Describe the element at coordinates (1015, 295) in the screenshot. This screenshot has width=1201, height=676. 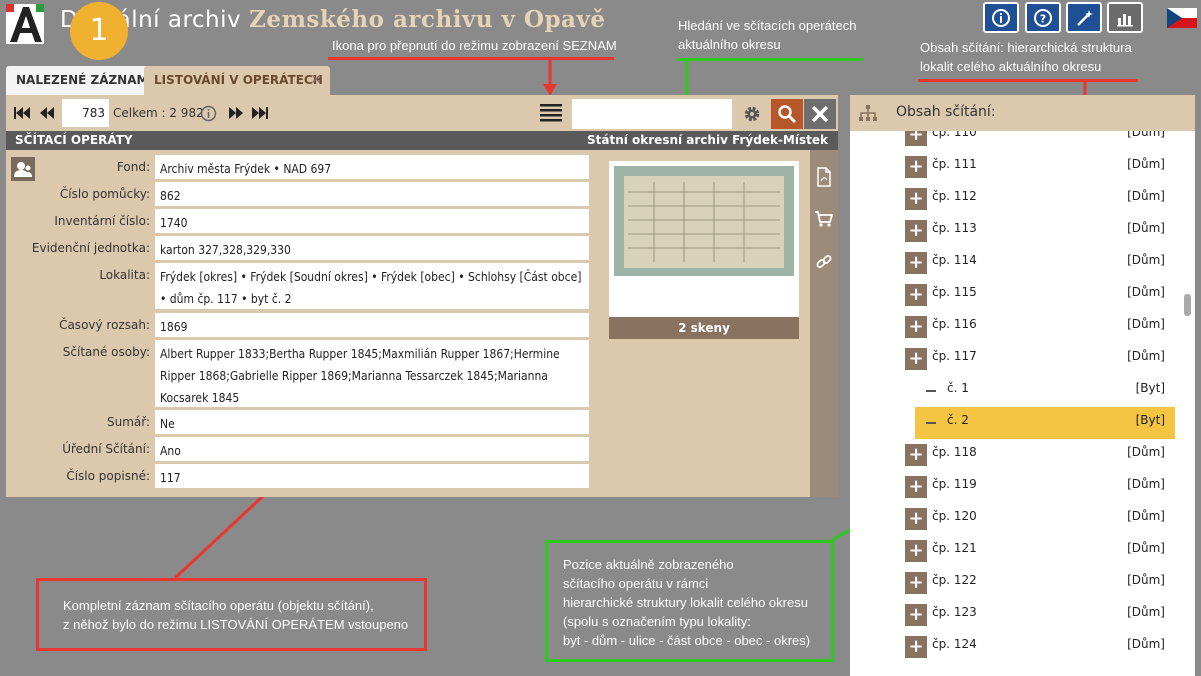
I see `tree-row: + čp. 115 [Dům]` at that location.